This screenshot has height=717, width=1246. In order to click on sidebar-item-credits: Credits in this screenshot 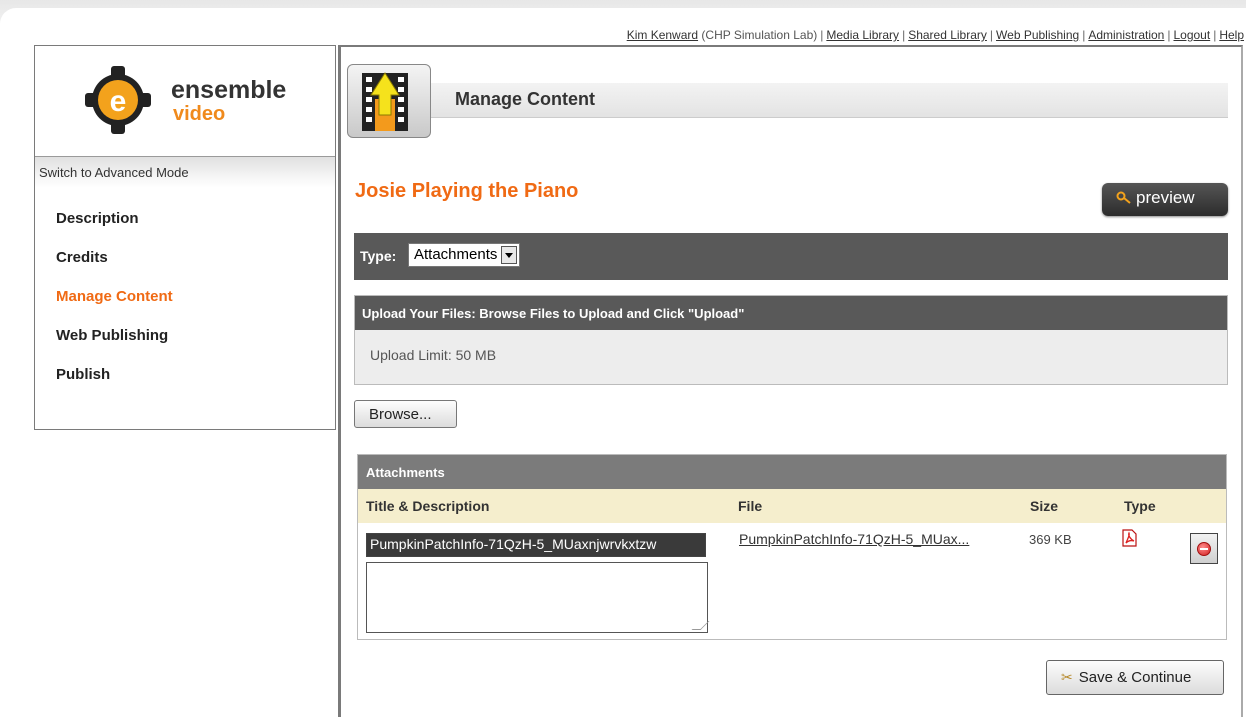, I will do `click(82, 257)`.